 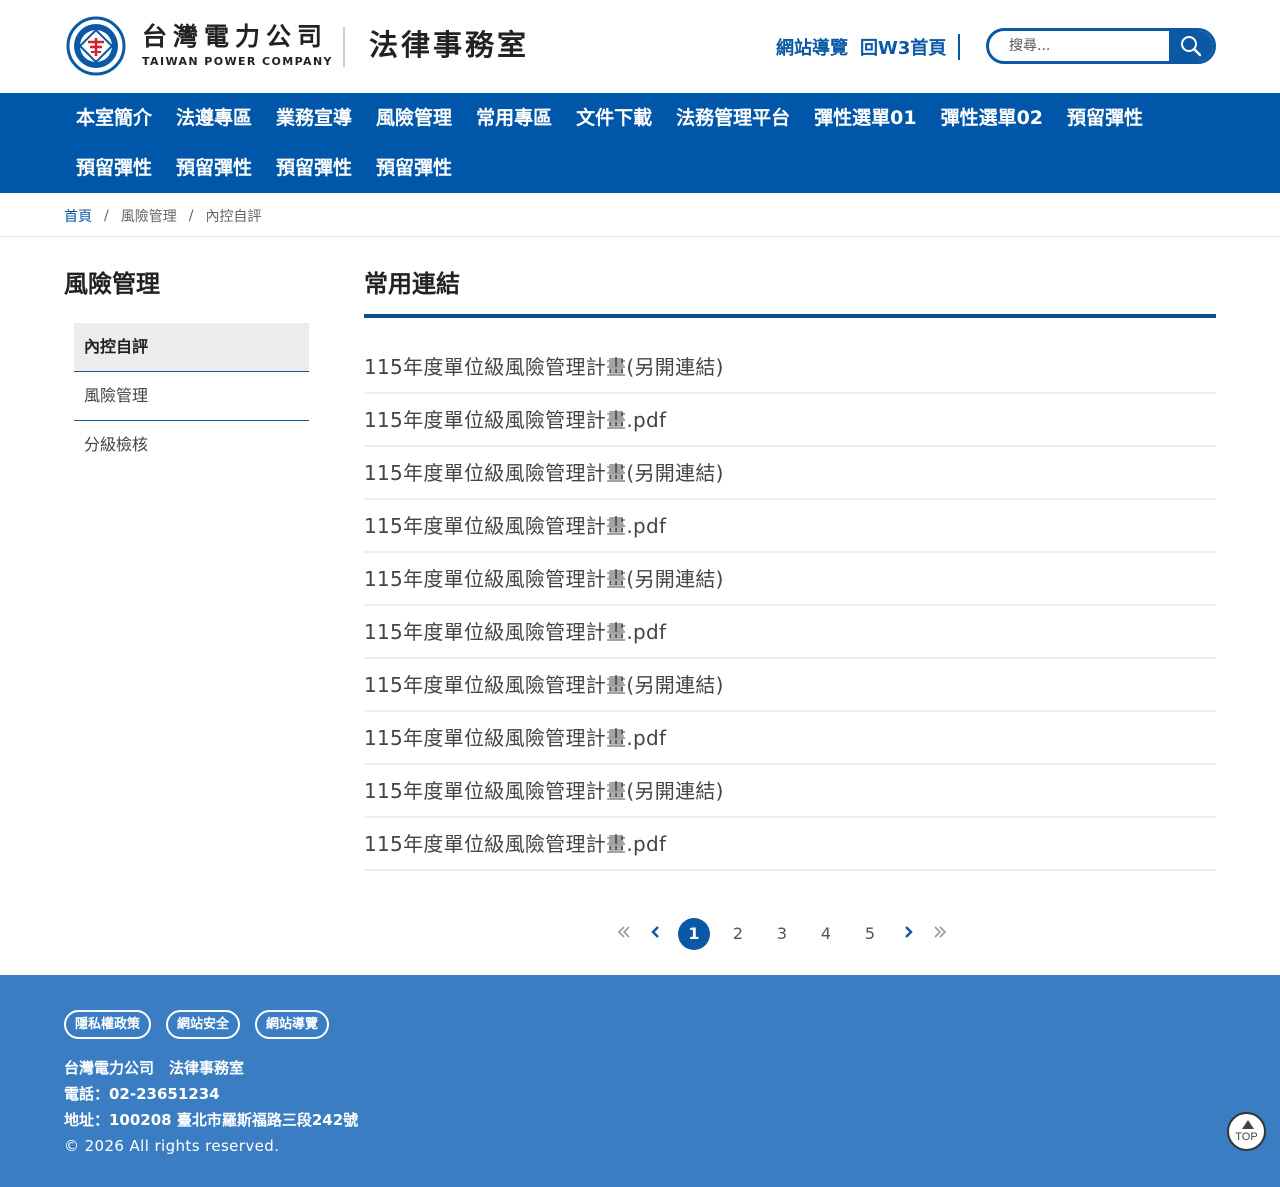 I want to click on nav-item-risk-management: 風險管理, so click(x=414, y=118).